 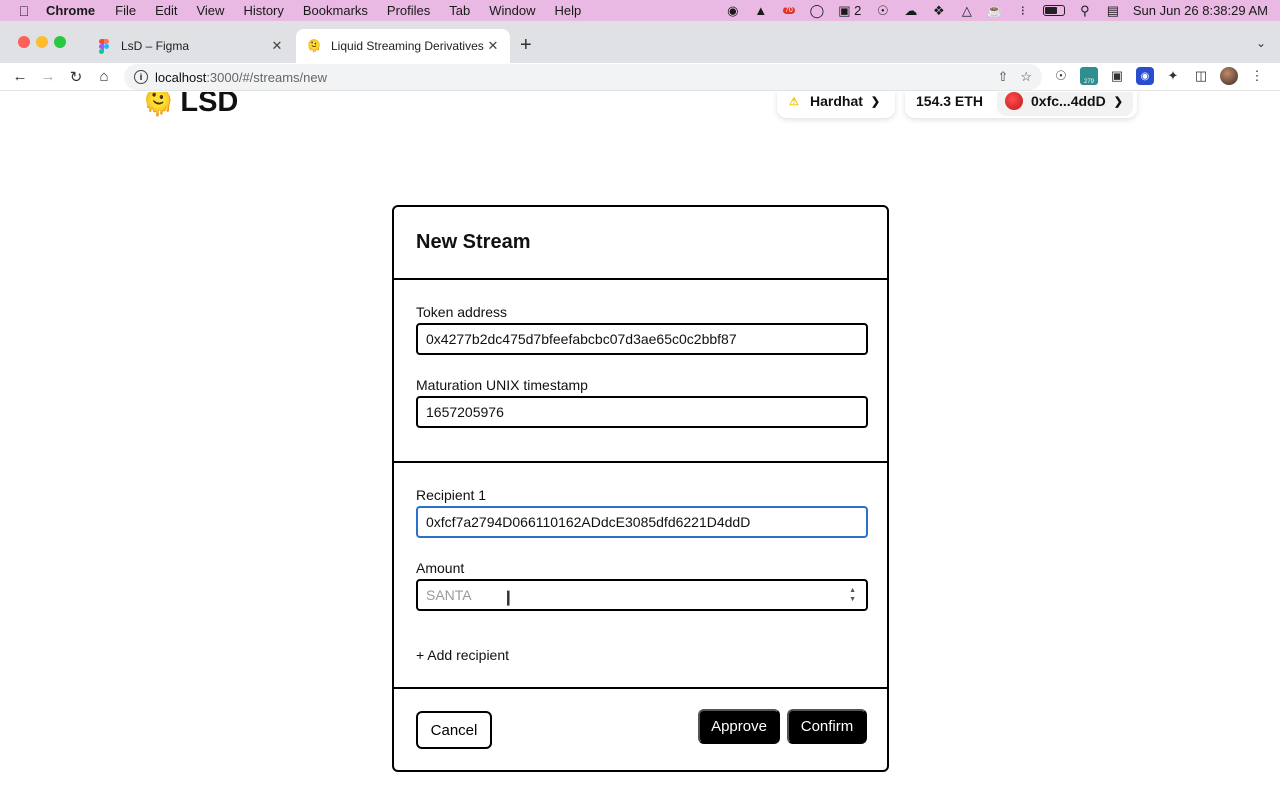 What do you see at coordinates (48, 76) in the screenshot?
I see `forward-arrow-icon: →` at bounding box center [48, 76].